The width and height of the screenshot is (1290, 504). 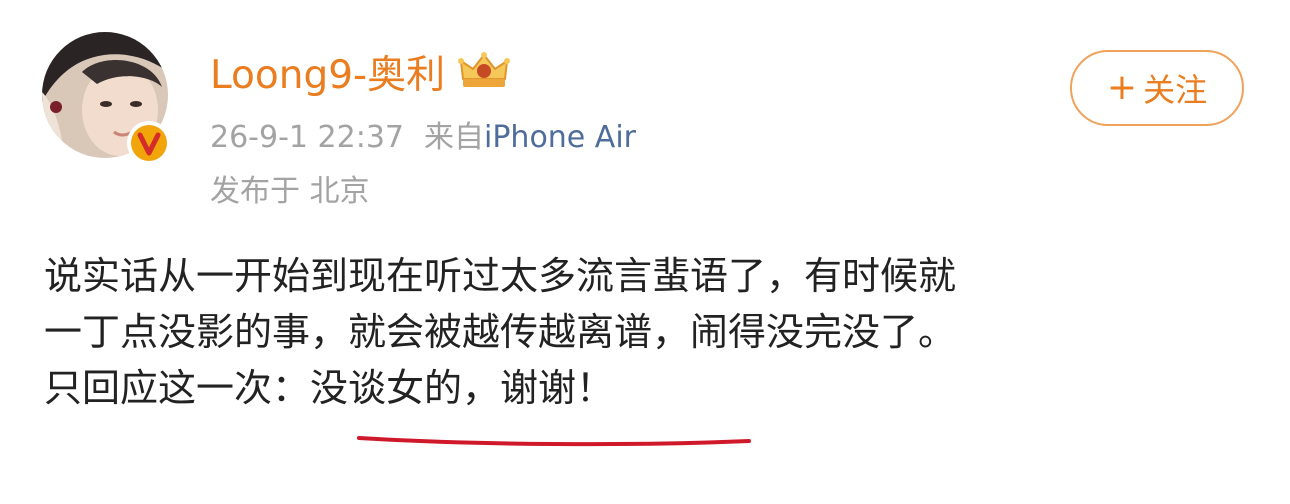 I want to click on username-text: Loong9-奥利, so click(x=327, y=72).